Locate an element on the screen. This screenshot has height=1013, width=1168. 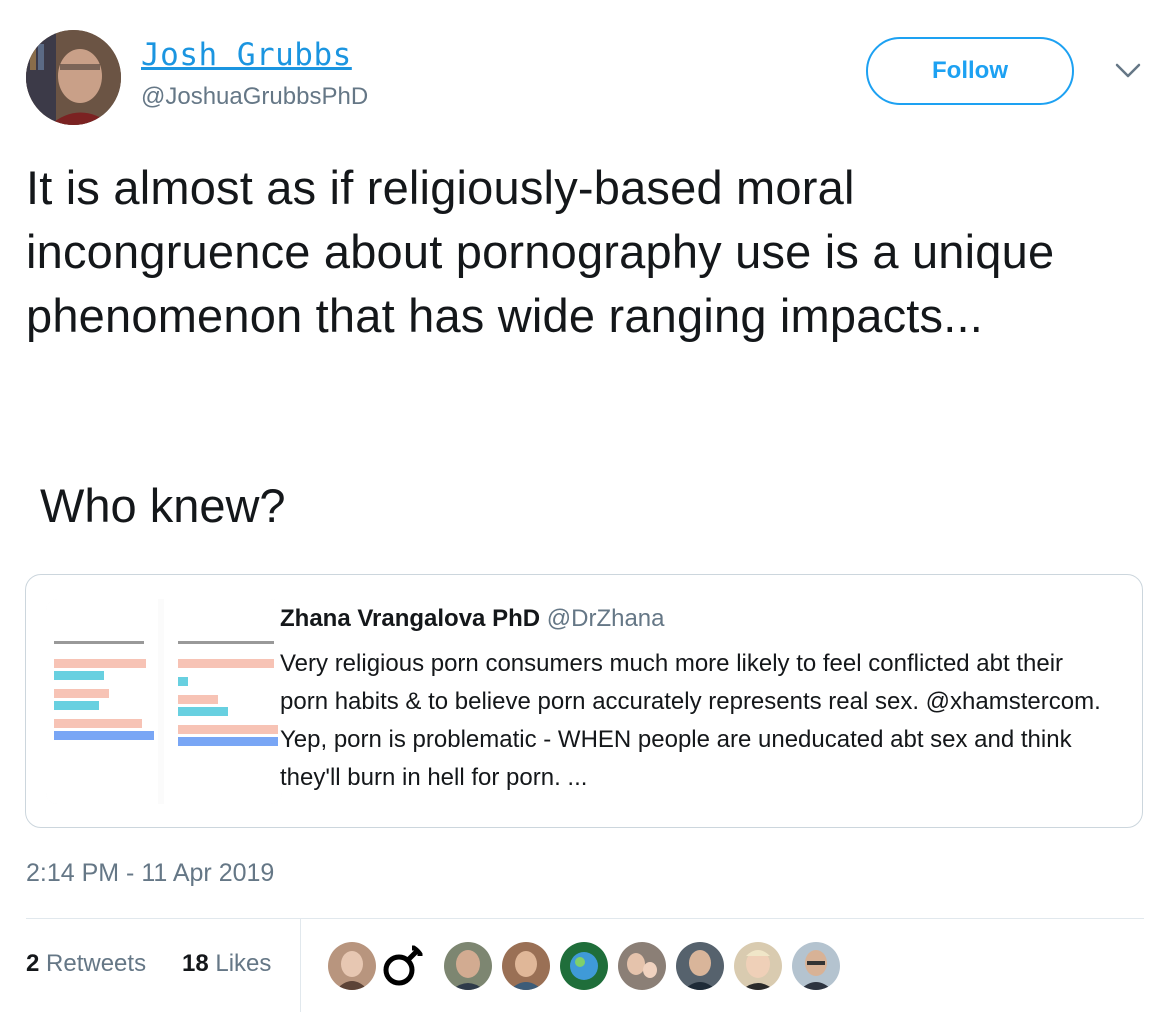
likes-count: 18 is located at coordinates (195, 963).